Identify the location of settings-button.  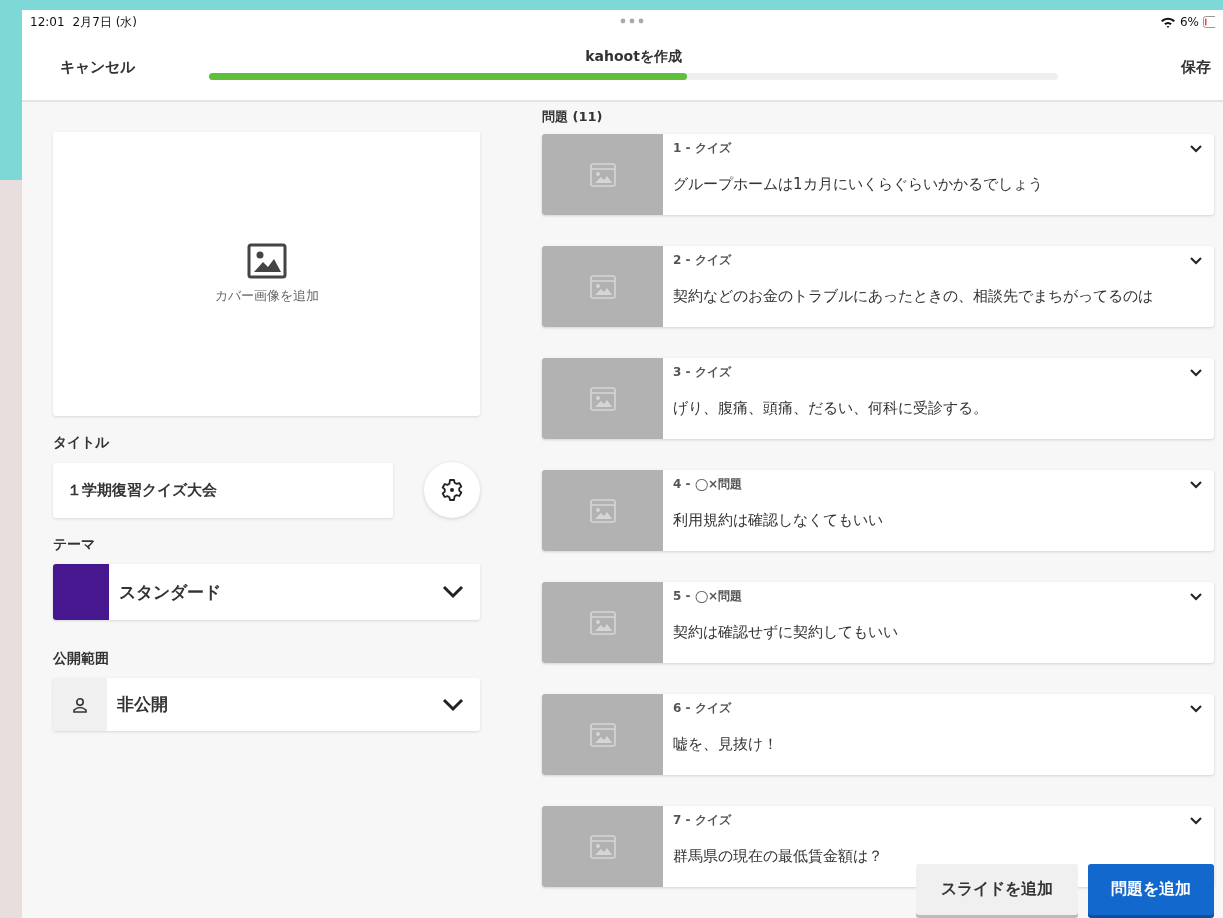
(452, 490).